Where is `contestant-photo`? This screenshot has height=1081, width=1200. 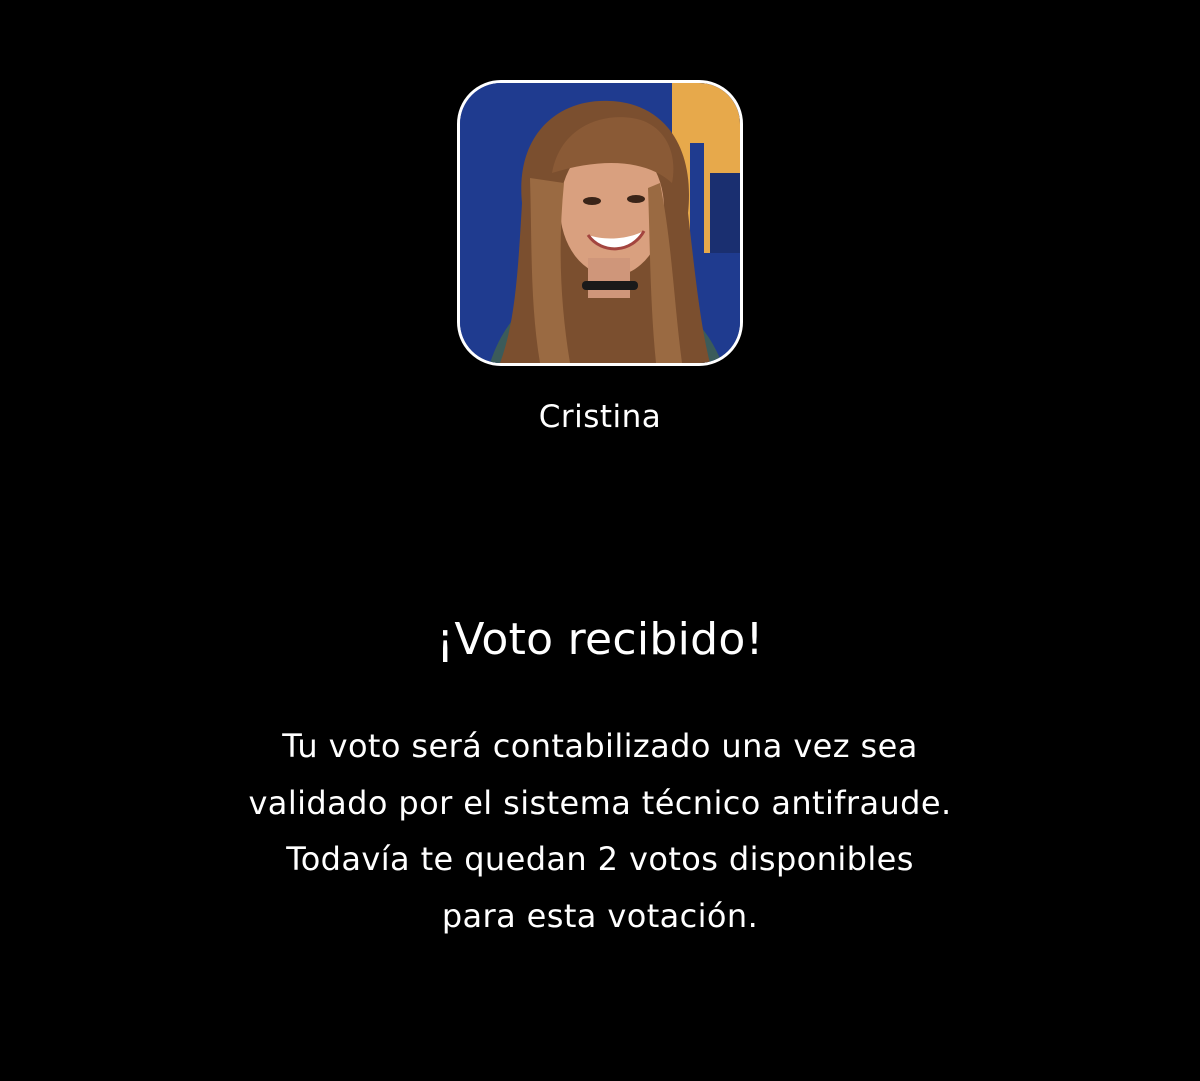 contestant-photo is located at coordinates (600, 223).